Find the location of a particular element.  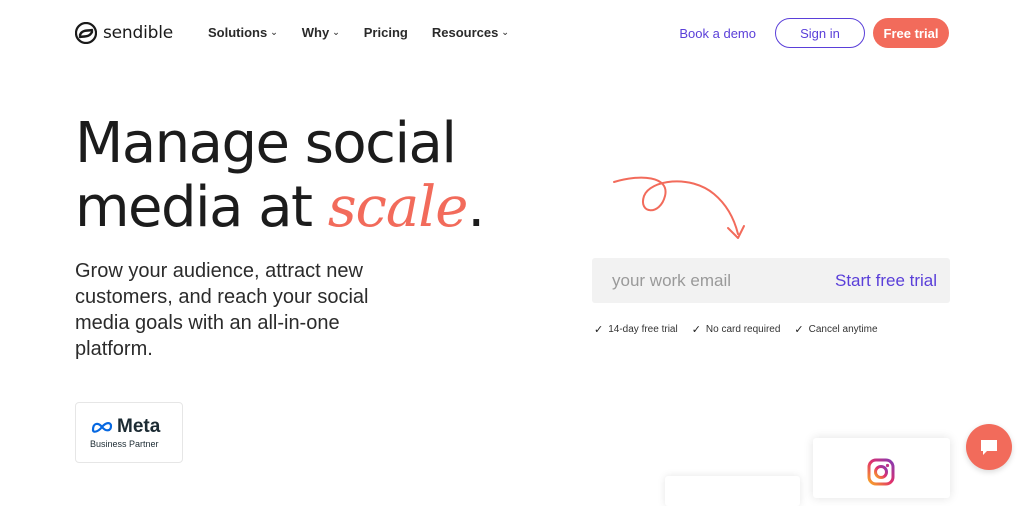

nav-label: Solutions is located at coordinates (238, 32).